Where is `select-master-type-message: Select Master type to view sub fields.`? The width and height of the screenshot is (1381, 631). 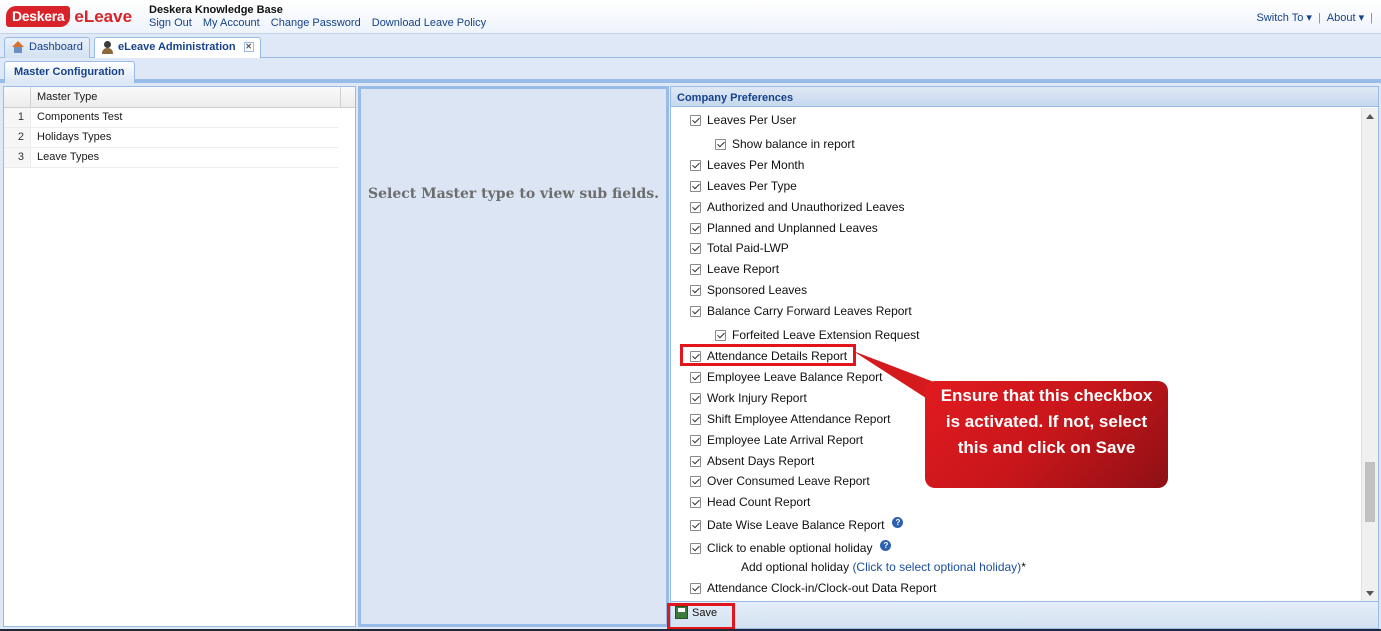 select-master-type-message: Select Master type to view sub fields. is located at coordinates (513, 194).